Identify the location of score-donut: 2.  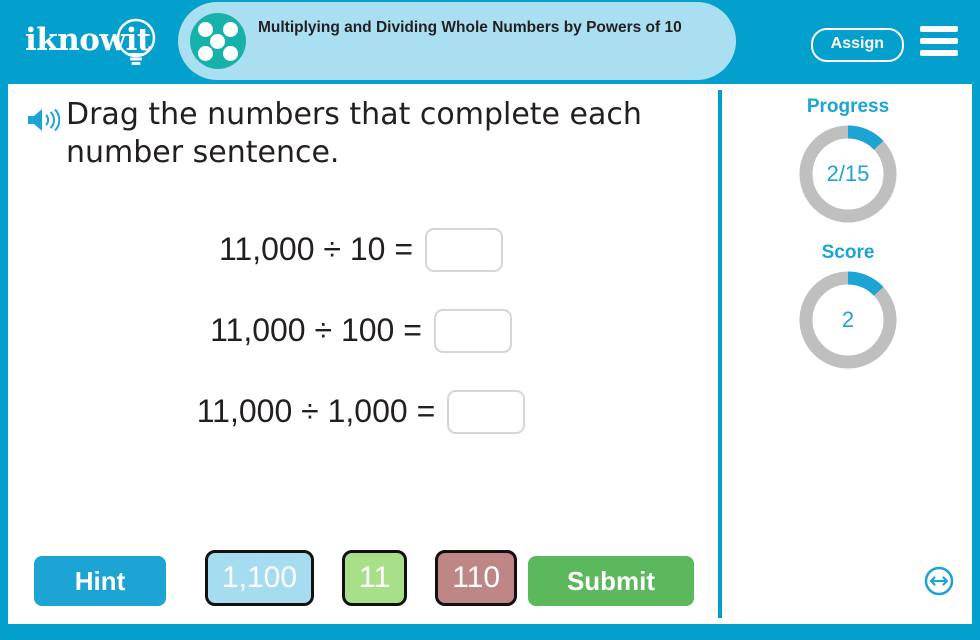
(848, 320).